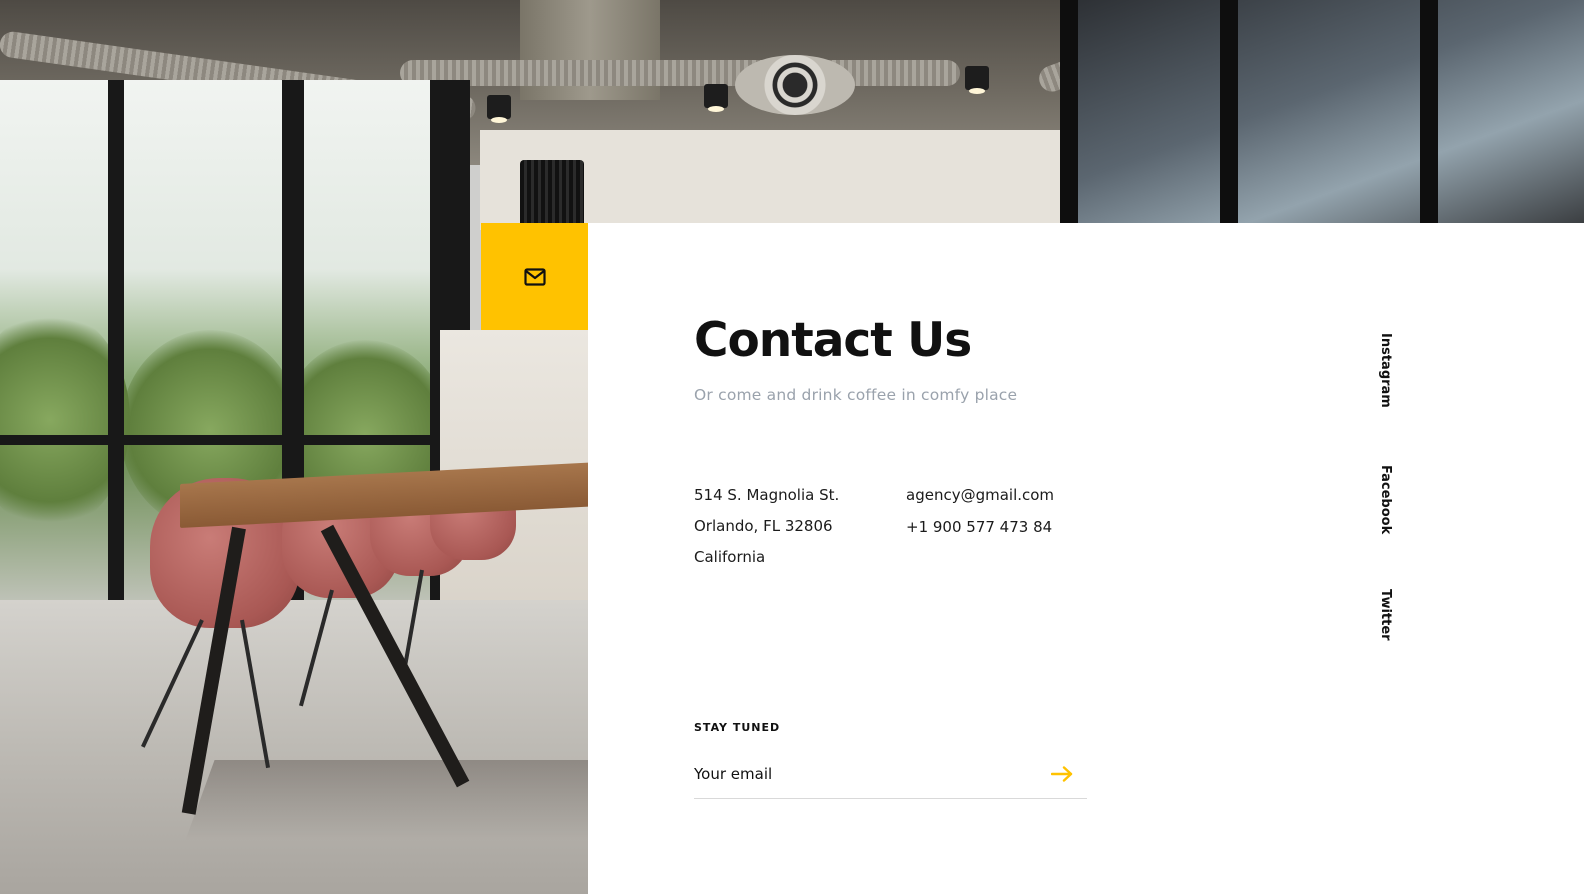 The height and width of the screenshot is (894, 1584). Describe the element at coordinates (795, 85) in the screenshot. I see `ceiling-vent` at that location.